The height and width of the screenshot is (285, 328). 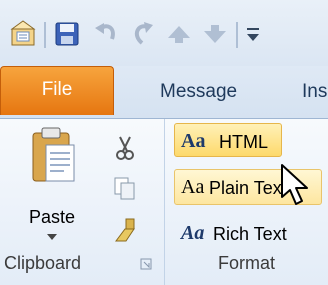 What do you see at coordinates (215, 34) in the screenshot?
I see `down-arrow-icon` at bounding box center [215, 34].